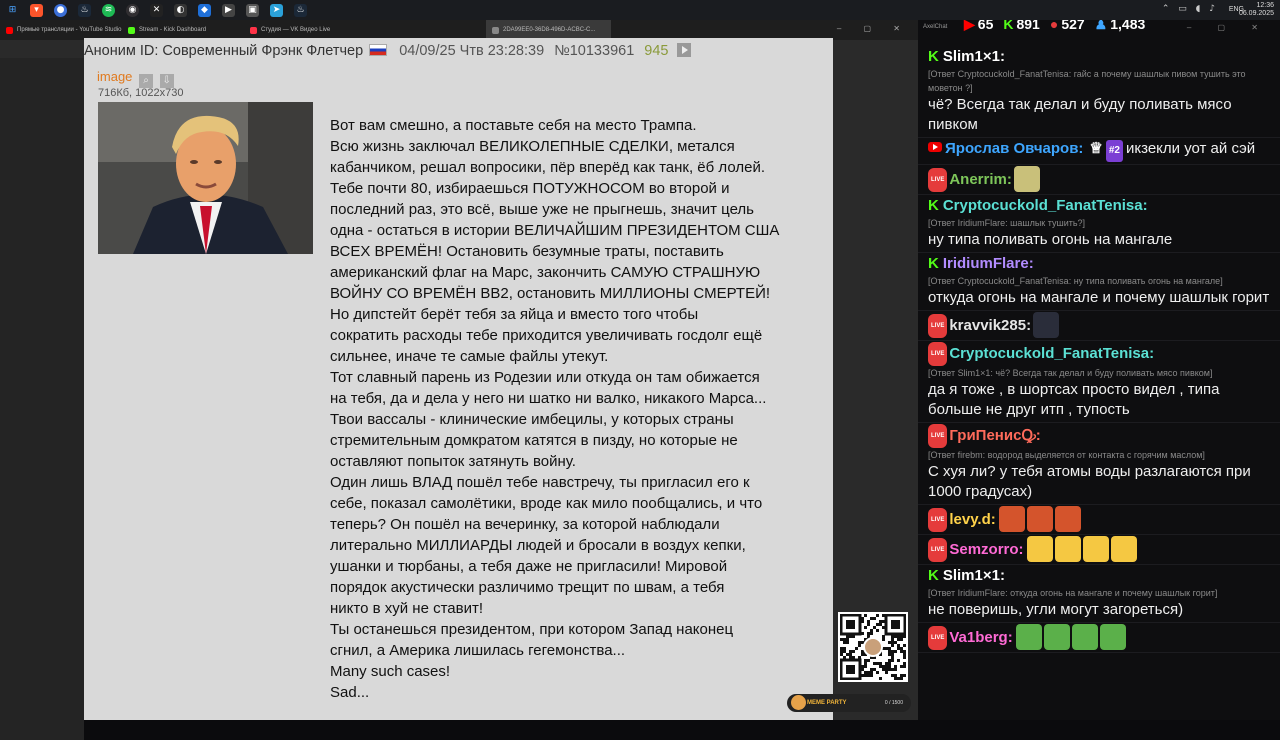  What do you see at coordinates (988, 263) in the screenshot?
I see `chat-author-name: IridiumFlare:` at bounding box center [988, 263].